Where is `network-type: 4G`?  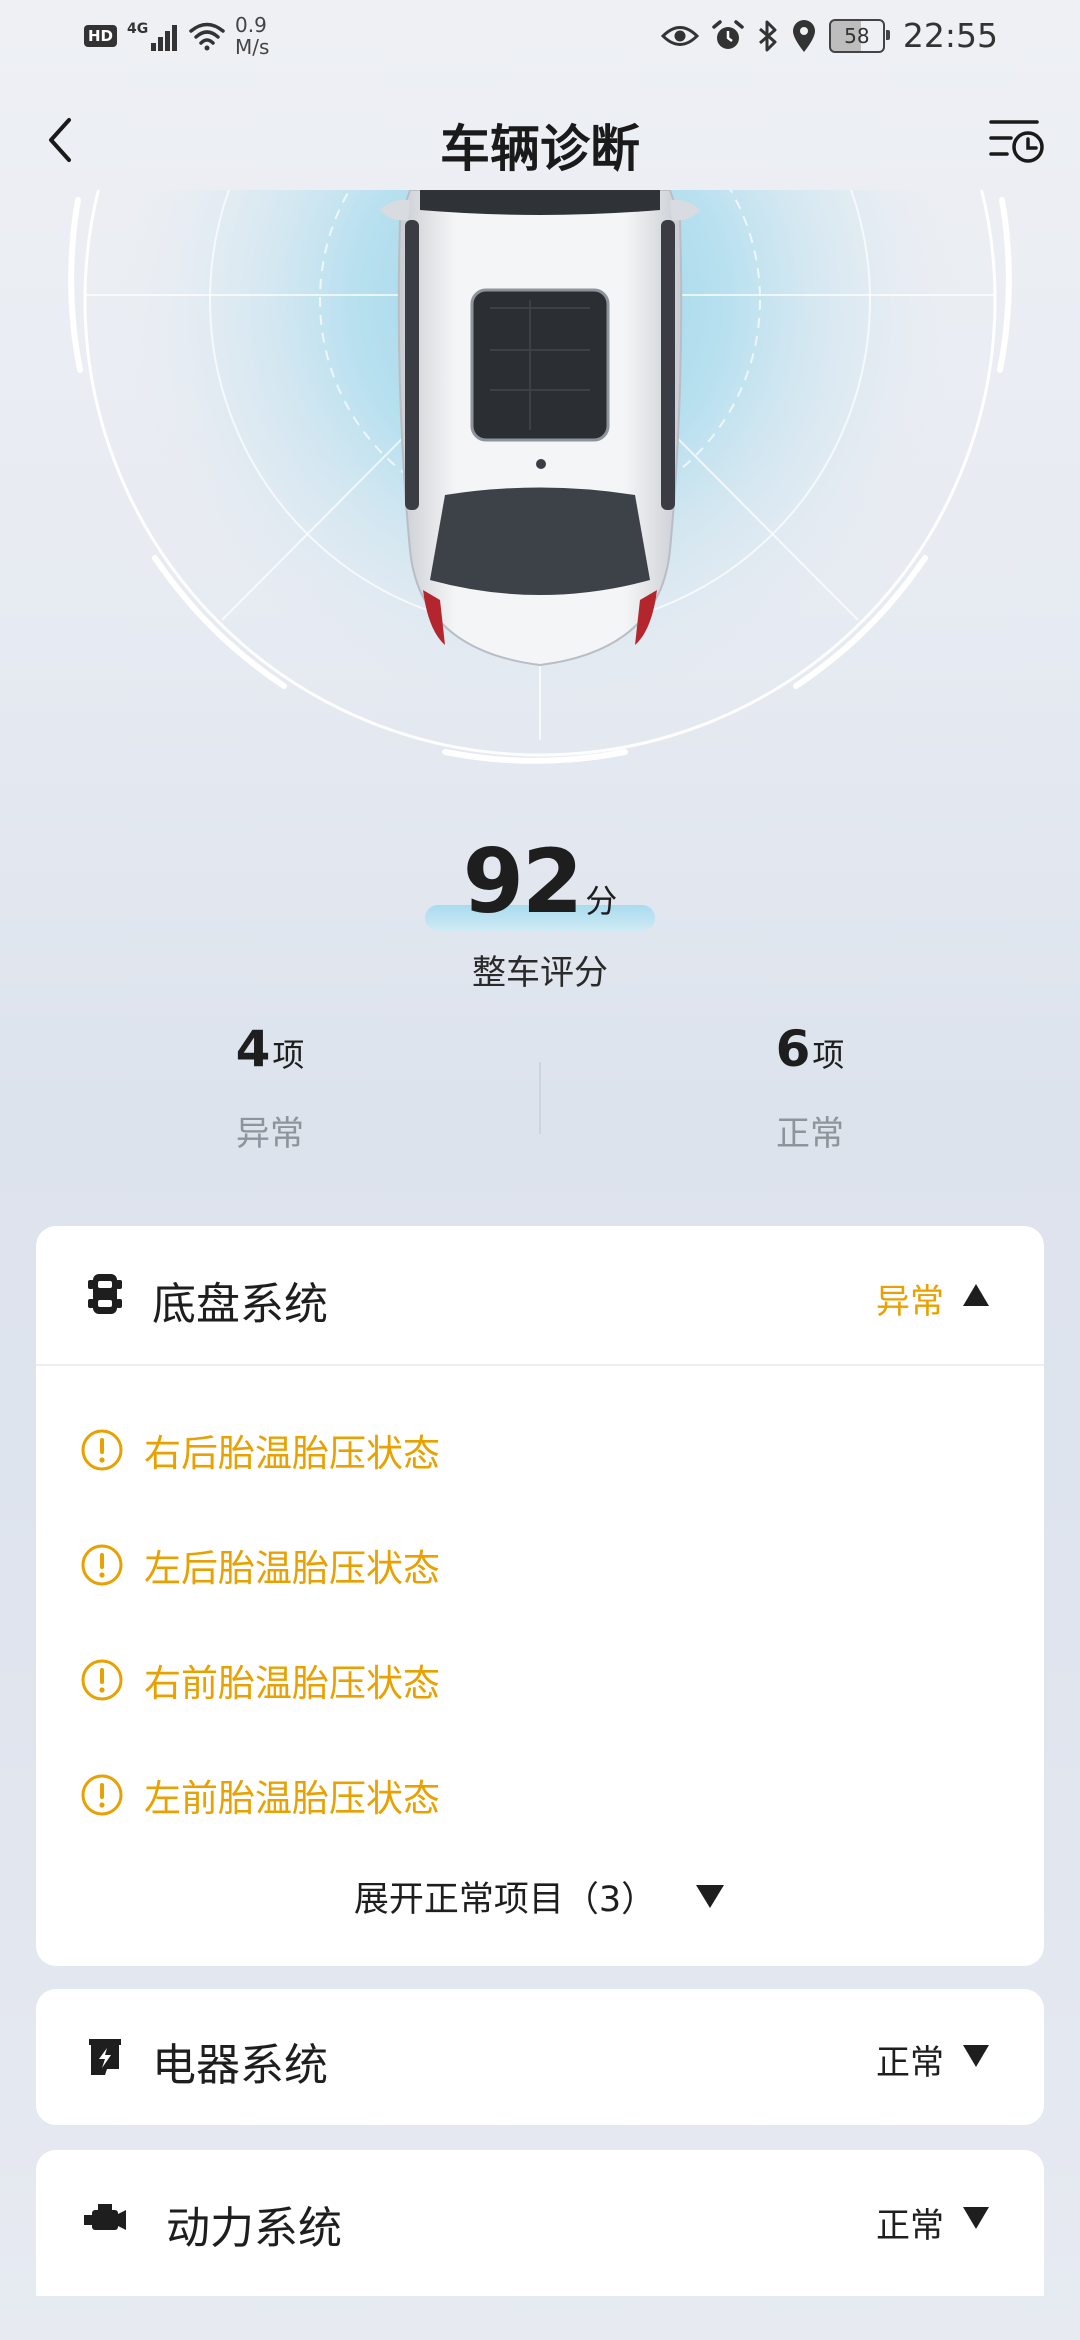
network-type: 4G is located at coordinates (138, 29).